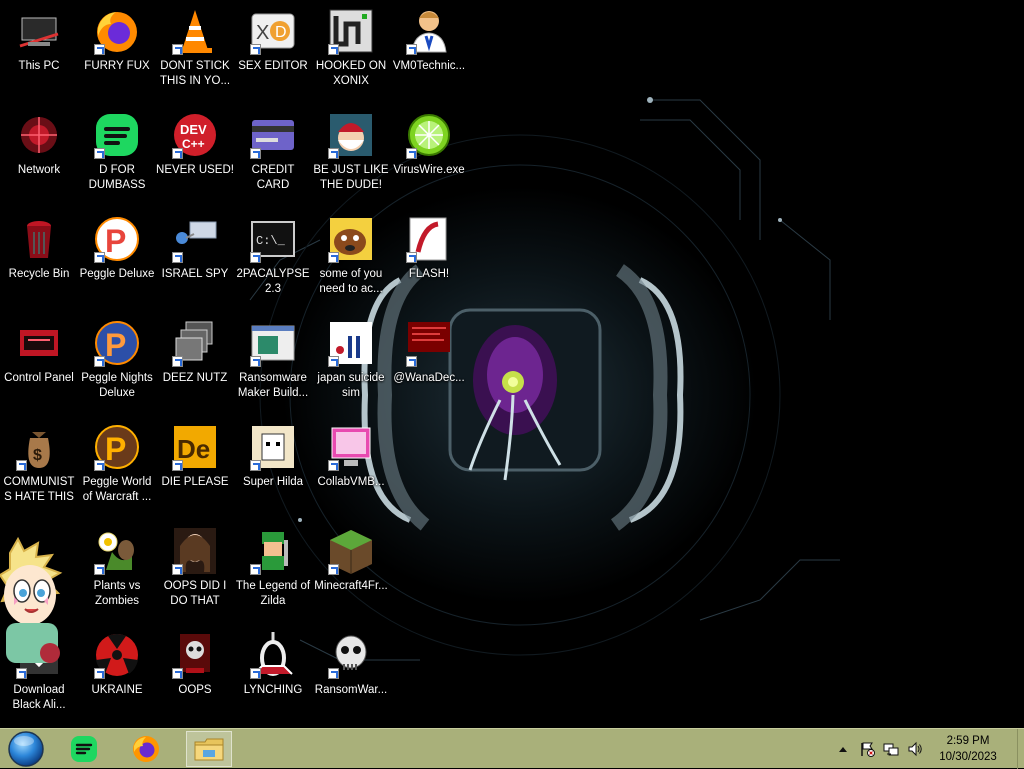  What do you see at coordinates (429, 260) in the screenshot?
I see `desktop-icon: FLASH!` at bounding box center [429, 260].